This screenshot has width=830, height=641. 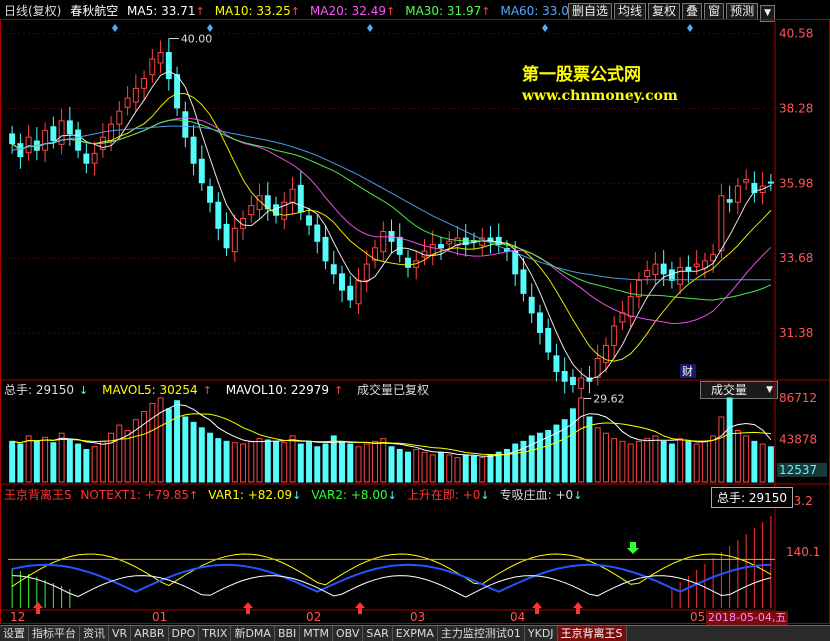 What do you see at coordinates (120, 633) in the screenshot?
I see `tab-3: VR` at bounding box center [120, 633].